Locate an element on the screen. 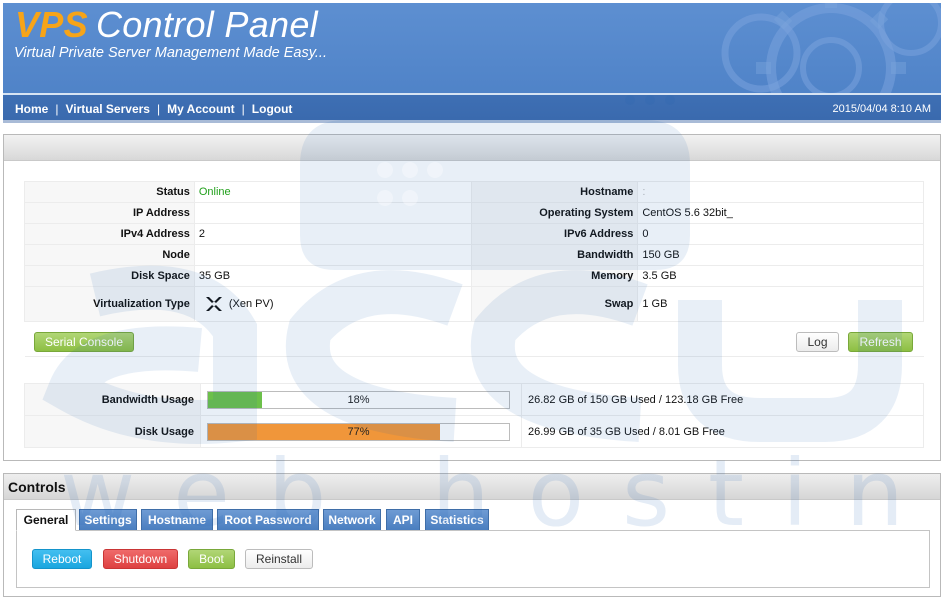  disk-usage-label: Disk Usage is located at coordinates (112, 431).